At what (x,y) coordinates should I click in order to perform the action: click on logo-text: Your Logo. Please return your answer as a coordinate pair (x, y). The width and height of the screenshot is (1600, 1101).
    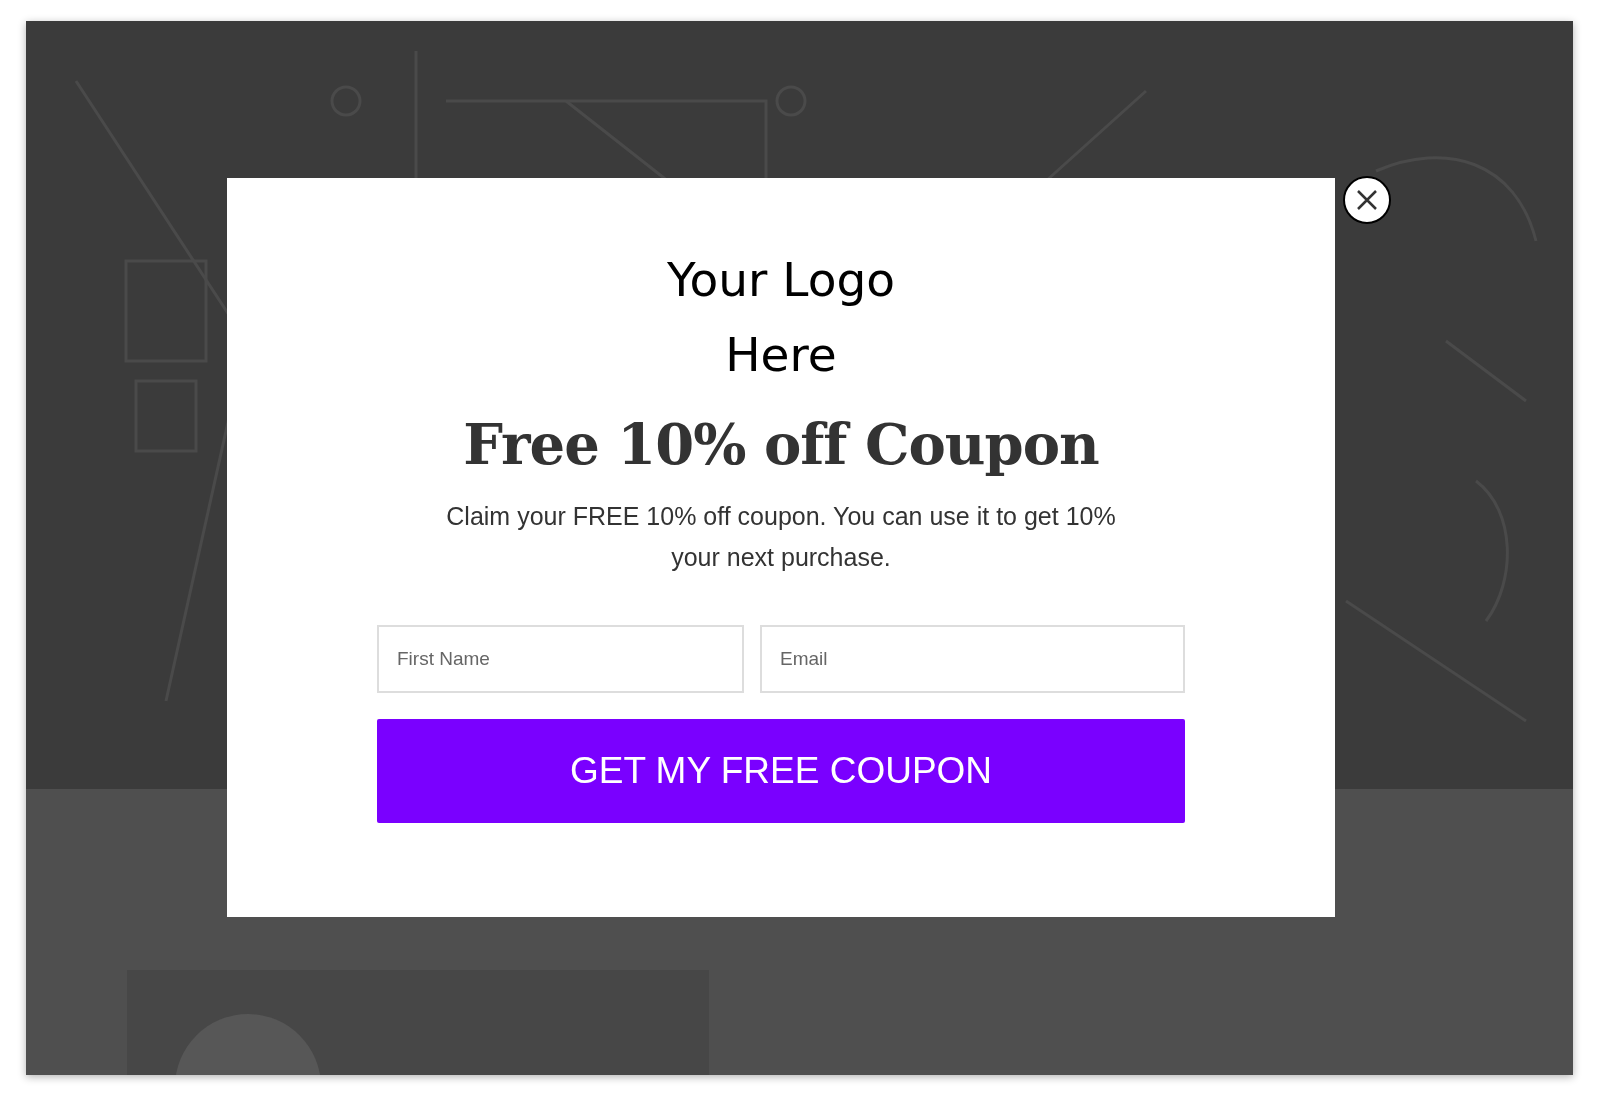
    Looking at the image, I should click on (781, 280).